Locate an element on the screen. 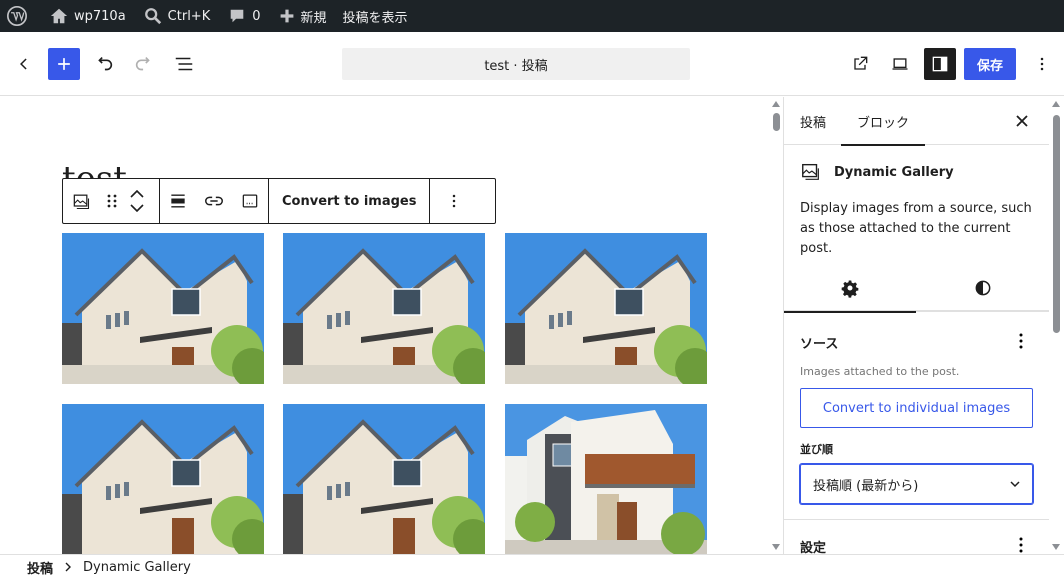 Image resolution: width=1064 pixels, height=579 pixels. link-button is located at coordinates (214, 201).